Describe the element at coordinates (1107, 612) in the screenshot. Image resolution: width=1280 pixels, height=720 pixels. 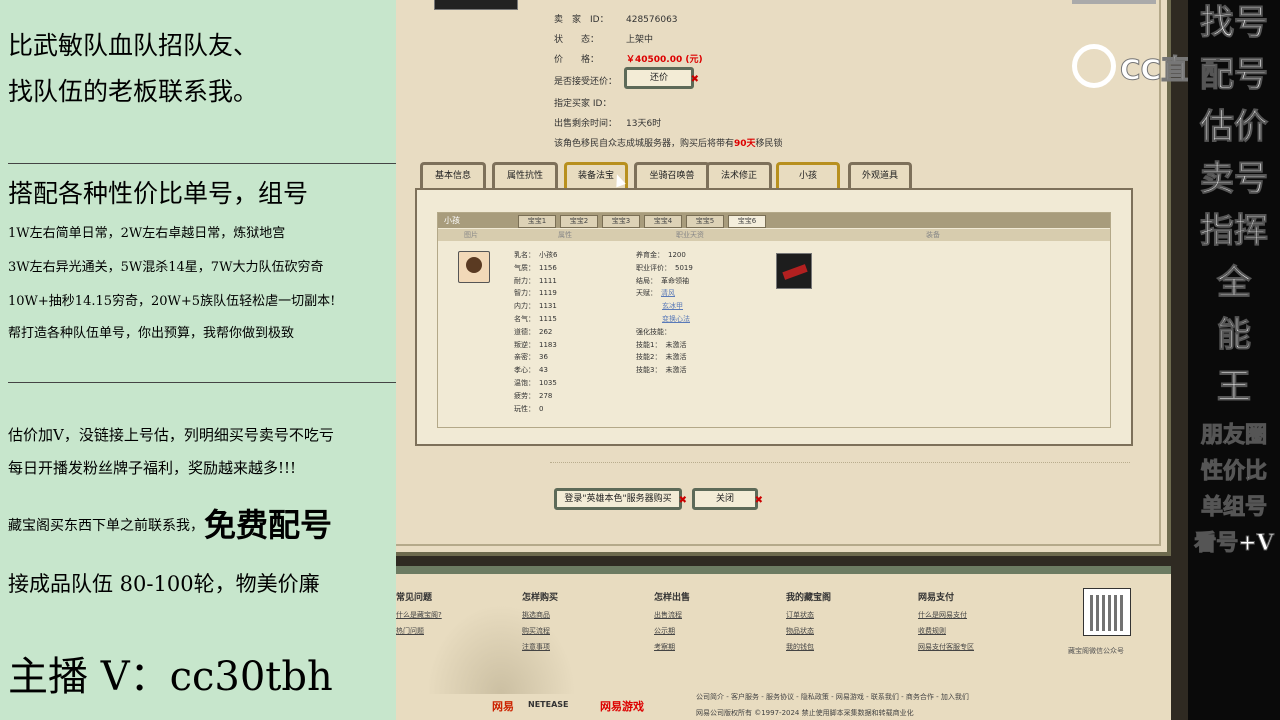
I see `qr-code-icon` at that location.